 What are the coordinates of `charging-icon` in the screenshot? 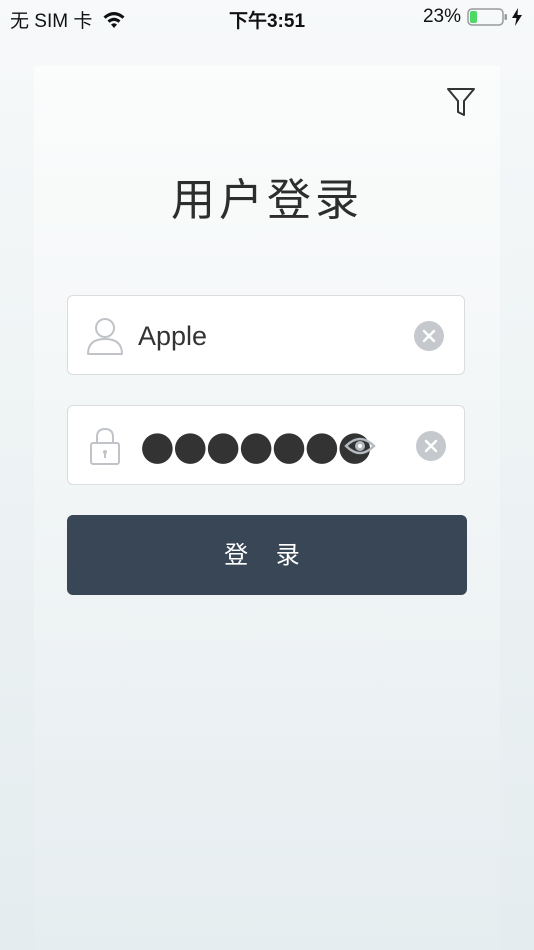 It's located at (517, 17).